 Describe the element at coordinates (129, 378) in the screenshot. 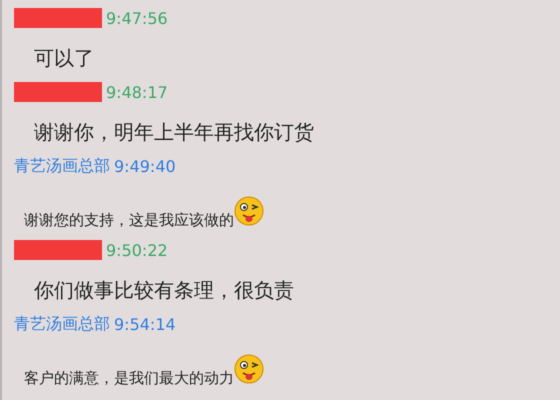

I see `message-text: 客户的满意，是我们最大的动力` at that location.